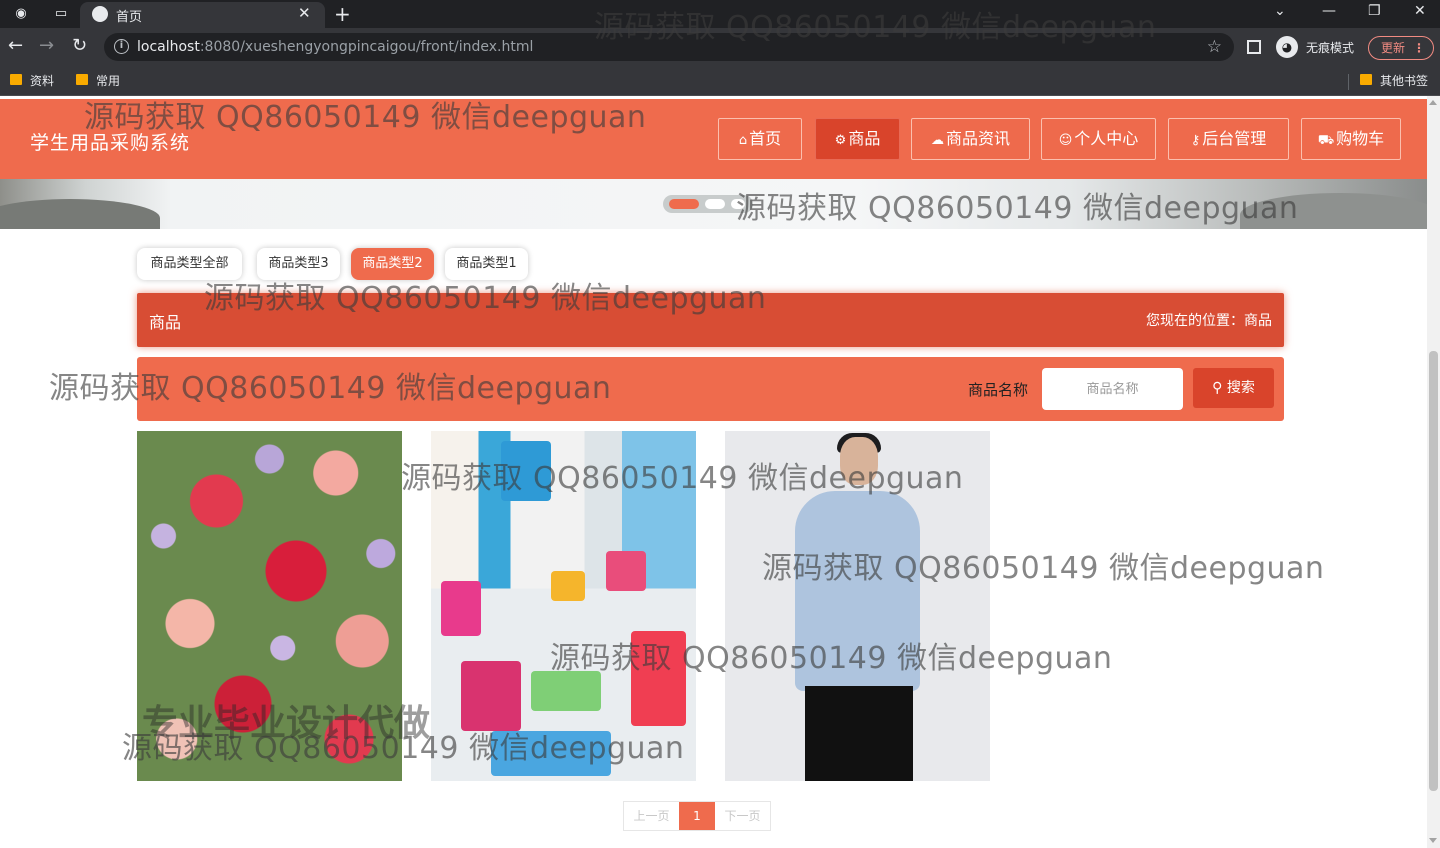  What do you see at coordinates (80, 214) in the screenshot?
I see `banner-rock` at bounding box center [80, 214].